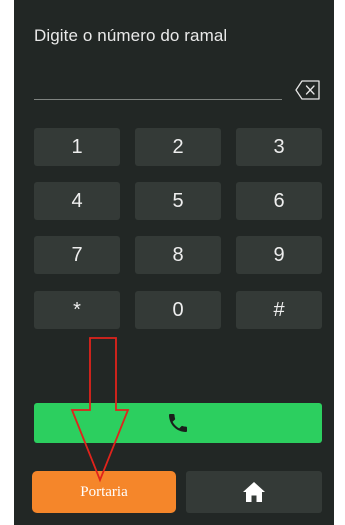 This screenshot has height=525, width=345. Describe the element at coordinates (178, 310) in the screenshot. I see `key-0: 0` at that location.